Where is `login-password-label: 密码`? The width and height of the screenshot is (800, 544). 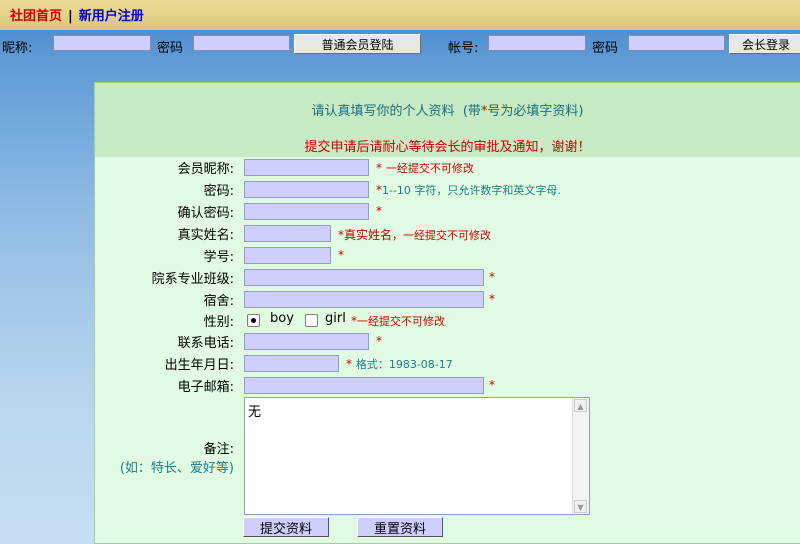 login-password-label: 密码 is located at coordinates (170, 48).